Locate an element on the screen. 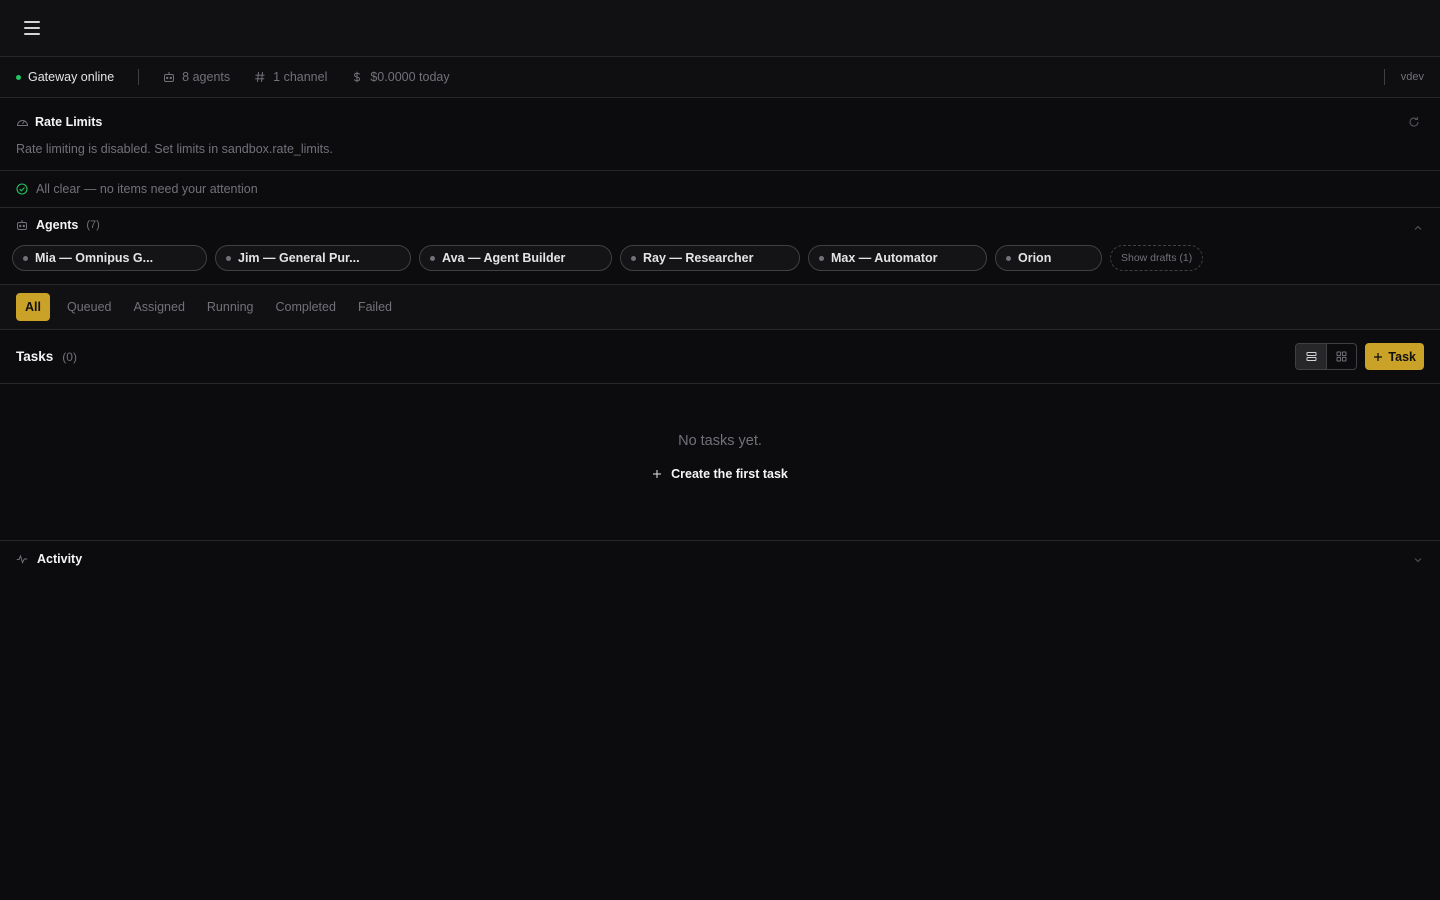 This screenshot has height=900, width=1440. agents-stat-label: 8 agents is located at coordinates (206, 77).